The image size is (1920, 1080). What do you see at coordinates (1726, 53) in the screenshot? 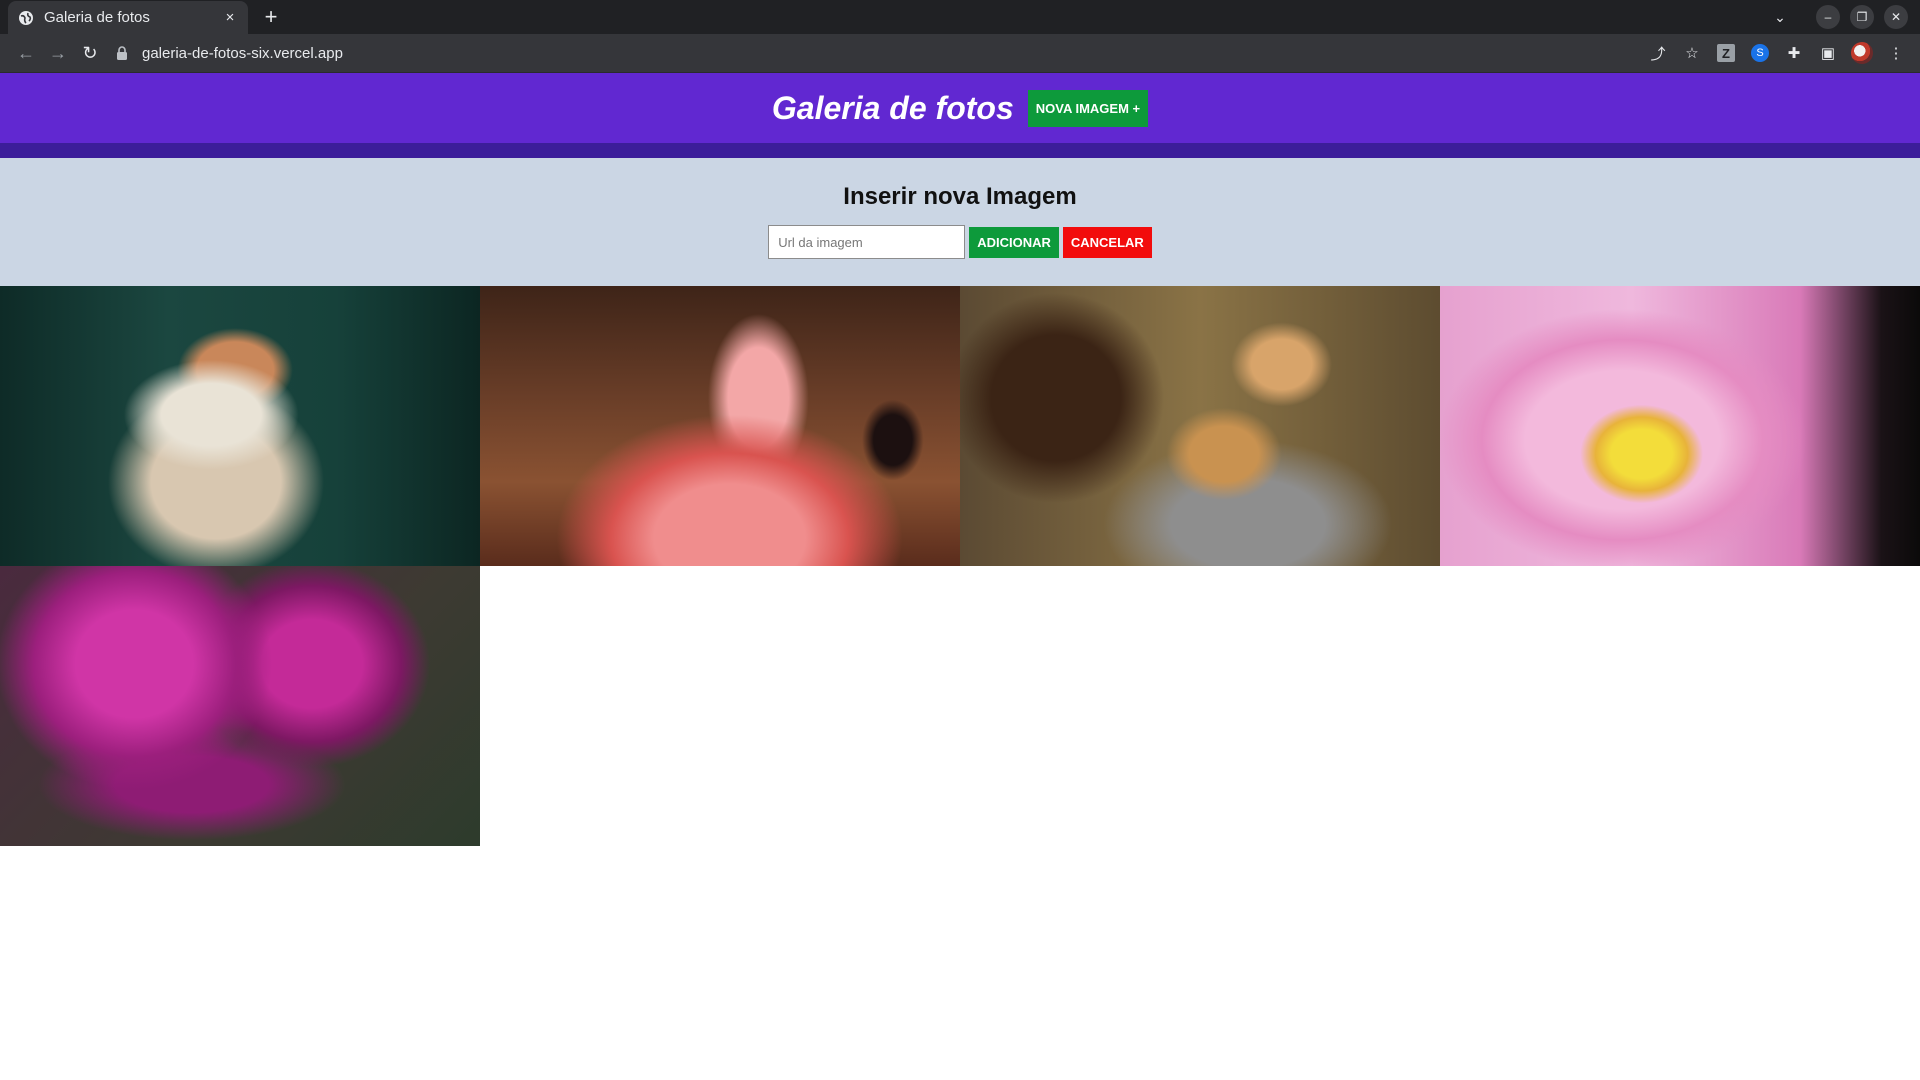
I see `extension-z-icon: Z` at bounding box center [1726, 53].